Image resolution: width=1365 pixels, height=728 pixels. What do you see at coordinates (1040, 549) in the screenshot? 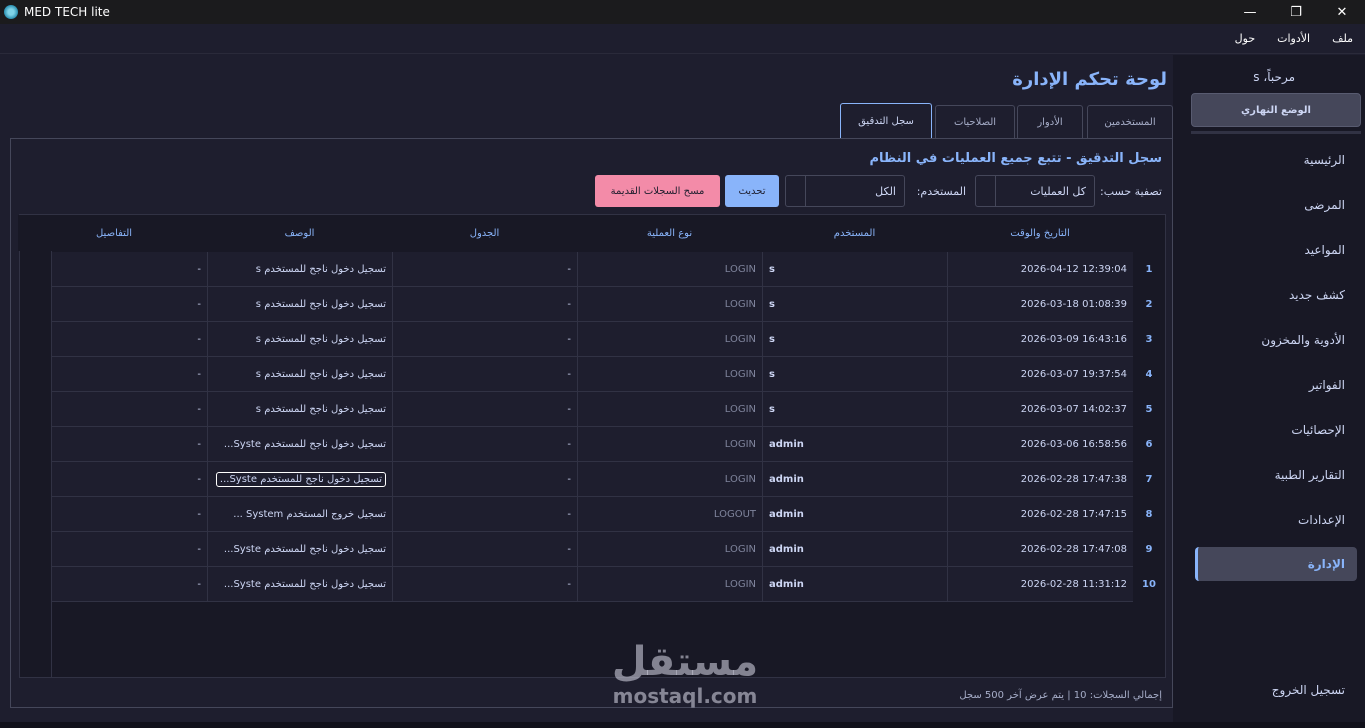
I see `cell-datetime: 2026-02-28 17:47:08` at bounding box center [1040, 549].